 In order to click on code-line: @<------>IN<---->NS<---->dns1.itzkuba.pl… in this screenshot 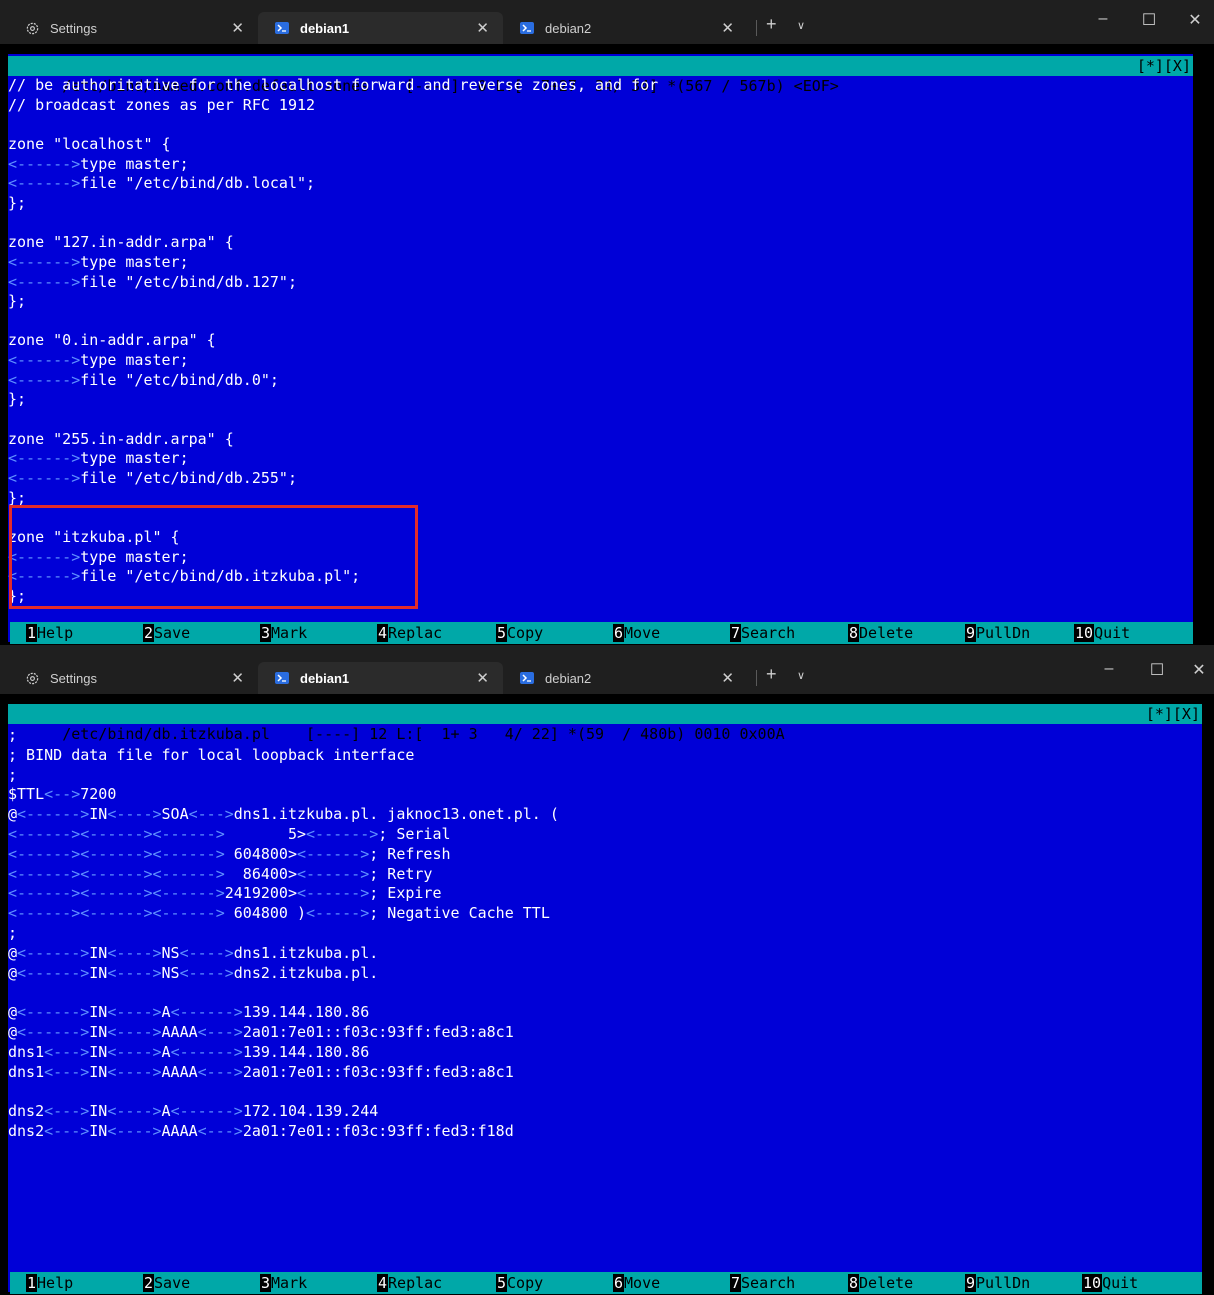, I will do `click(193, 952)`.